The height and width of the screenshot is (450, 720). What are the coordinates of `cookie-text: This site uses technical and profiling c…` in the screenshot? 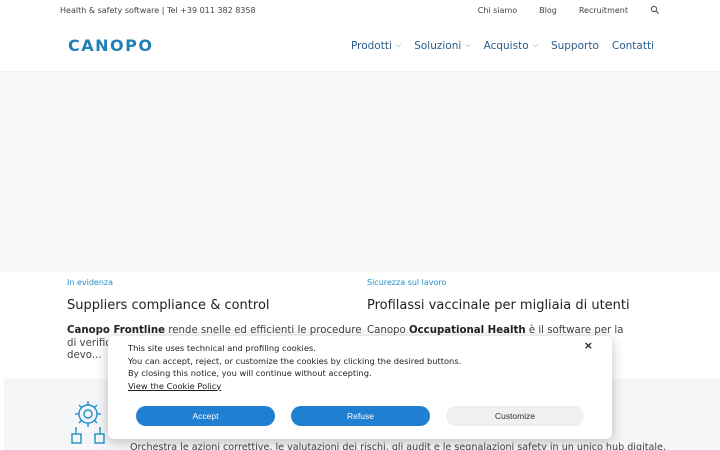 It's located at (294, 367).